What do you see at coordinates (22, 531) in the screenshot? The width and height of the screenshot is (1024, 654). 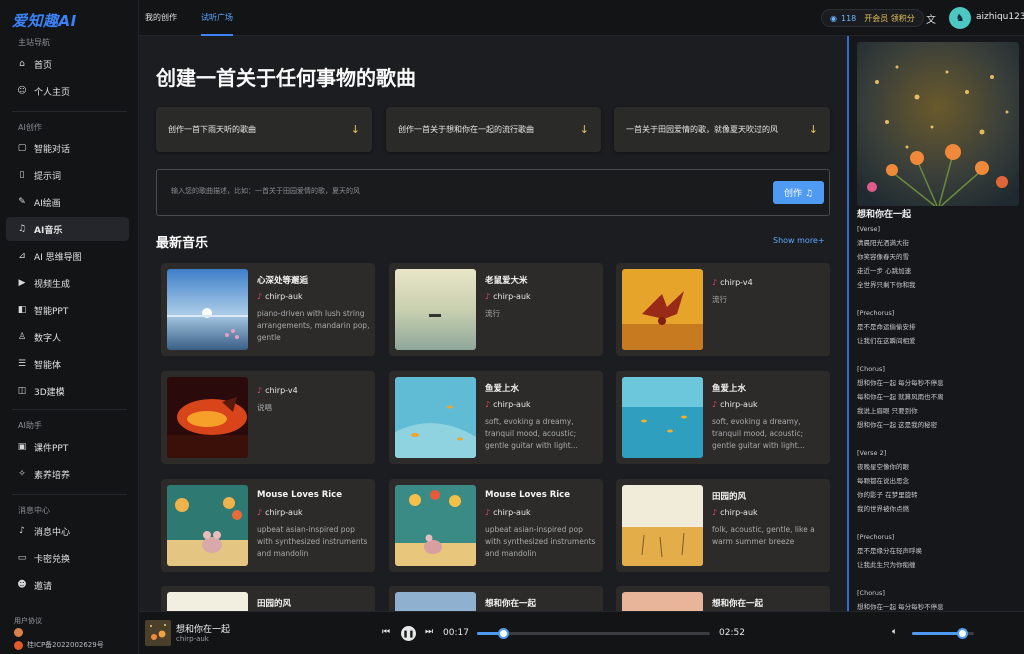 I see `bell-icon: ♪` at bounding box center [22, 531].